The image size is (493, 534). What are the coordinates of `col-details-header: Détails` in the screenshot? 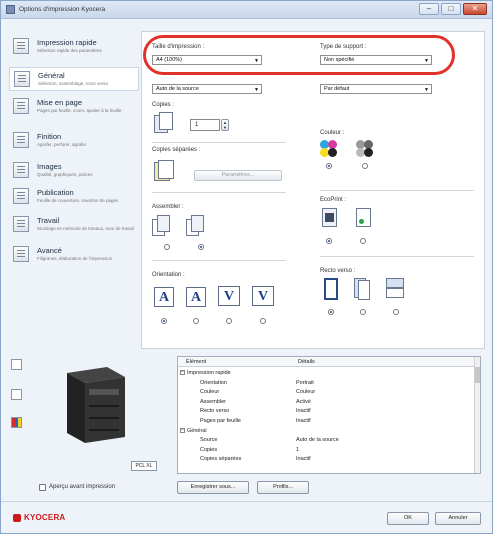 It's located at (306, 362).